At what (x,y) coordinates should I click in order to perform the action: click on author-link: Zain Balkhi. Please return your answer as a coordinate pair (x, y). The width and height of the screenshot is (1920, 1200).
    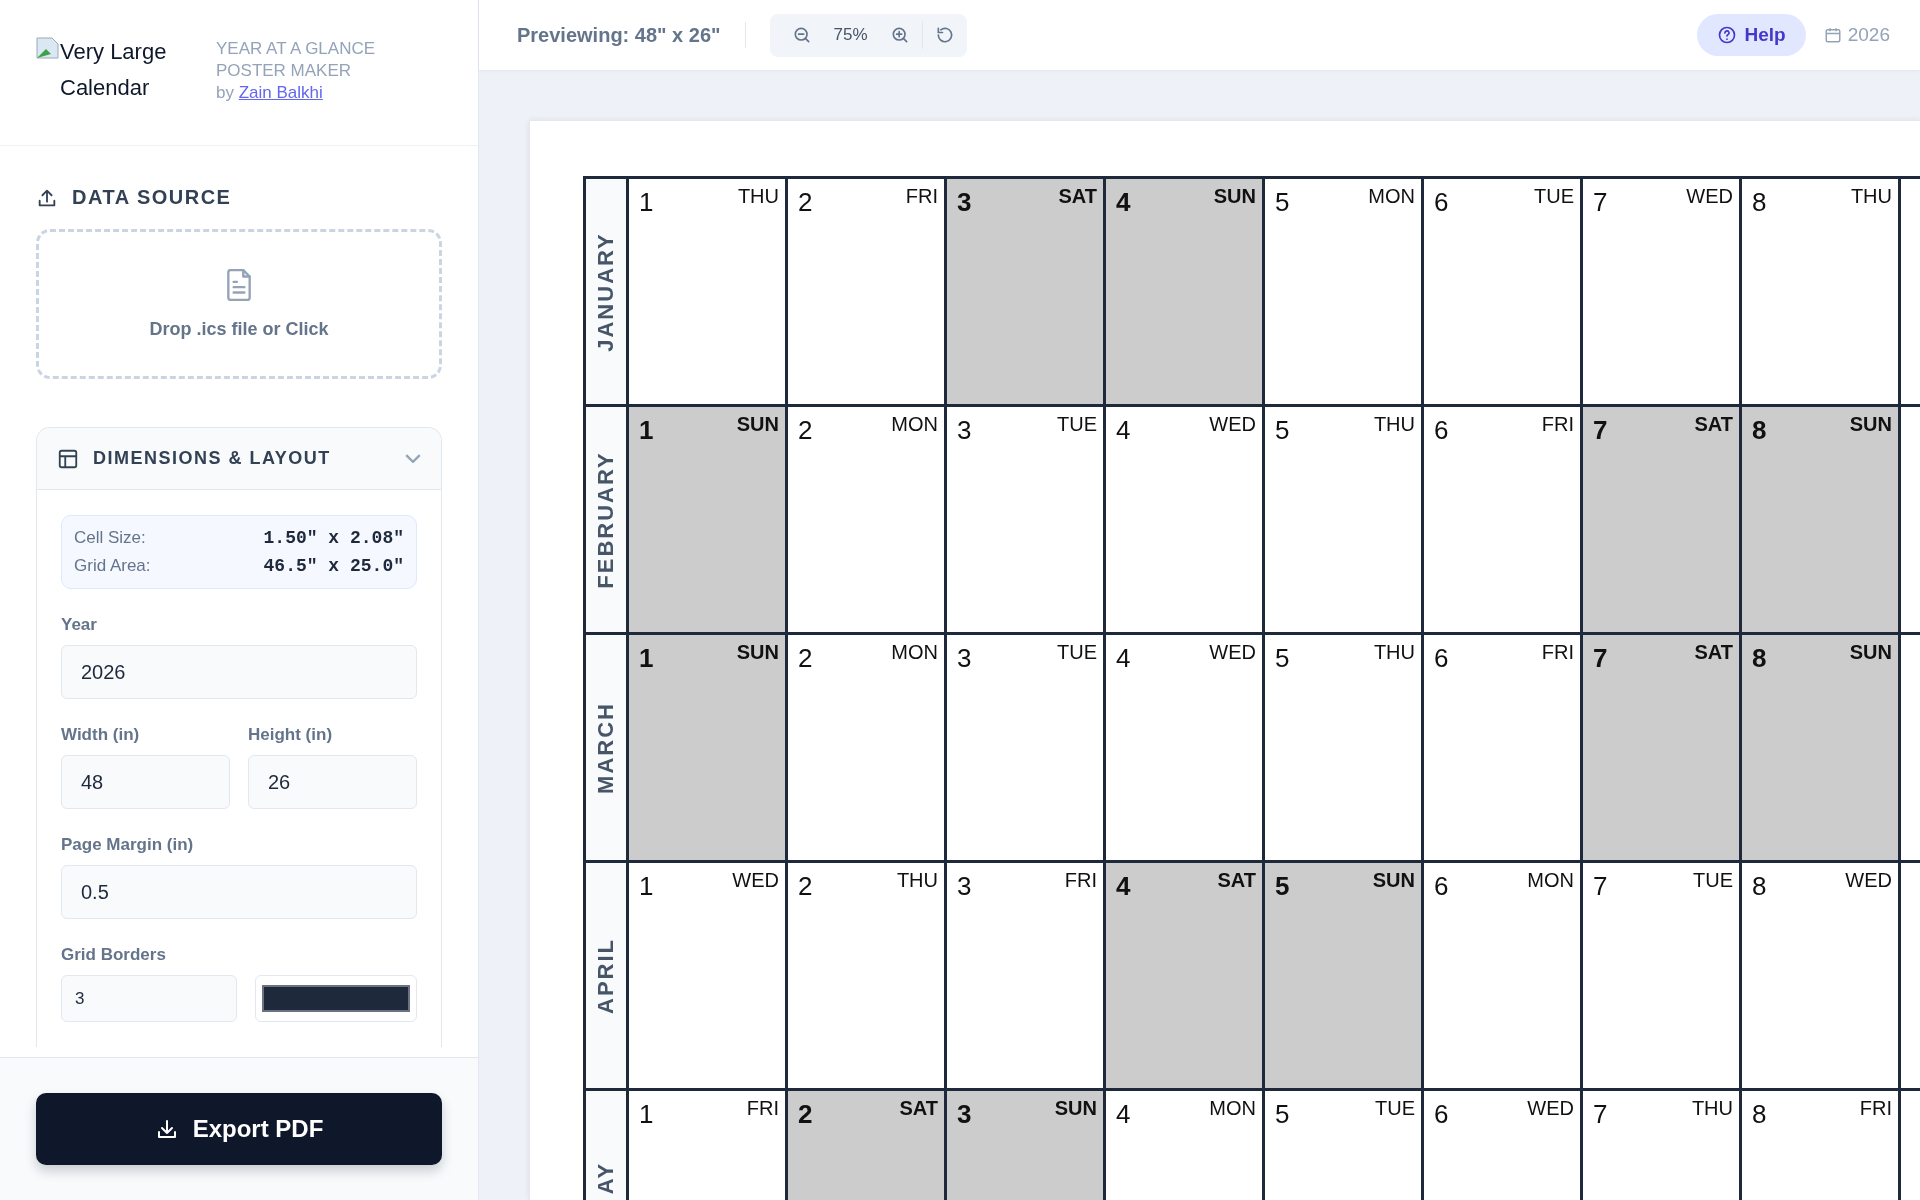
    Looking at the image, I should click on (280, 92).